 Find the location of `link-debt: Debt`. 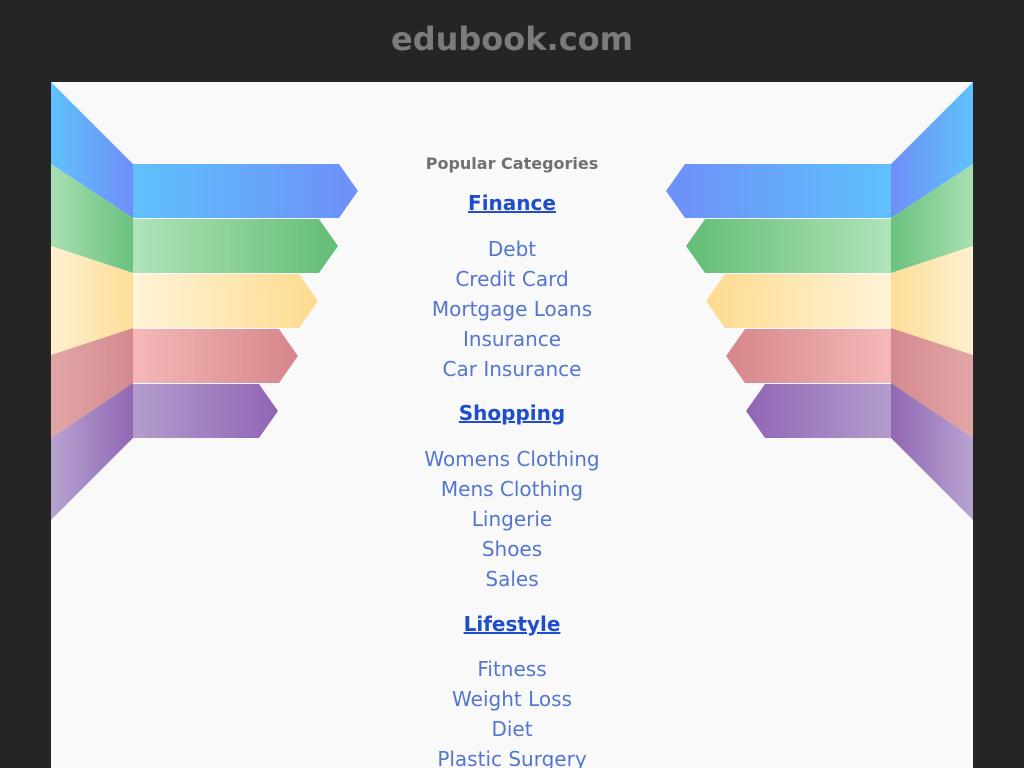

link-debt: Debt is located at coordinates (512, 249).